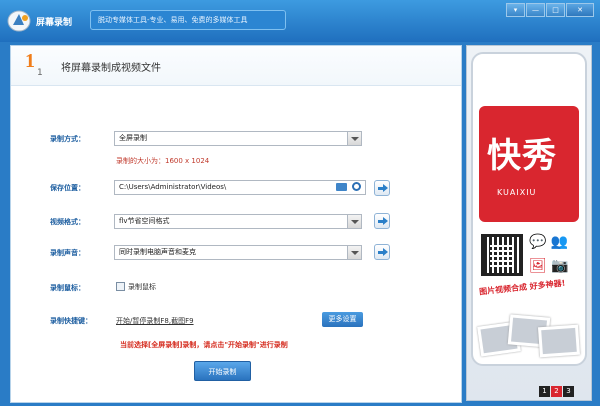 The width and height of the screenshot is (600, 406). Describe the element at coordinates (238, 221) in the screenshot. I see `video-format-select: flv节省空间格式` at that location.